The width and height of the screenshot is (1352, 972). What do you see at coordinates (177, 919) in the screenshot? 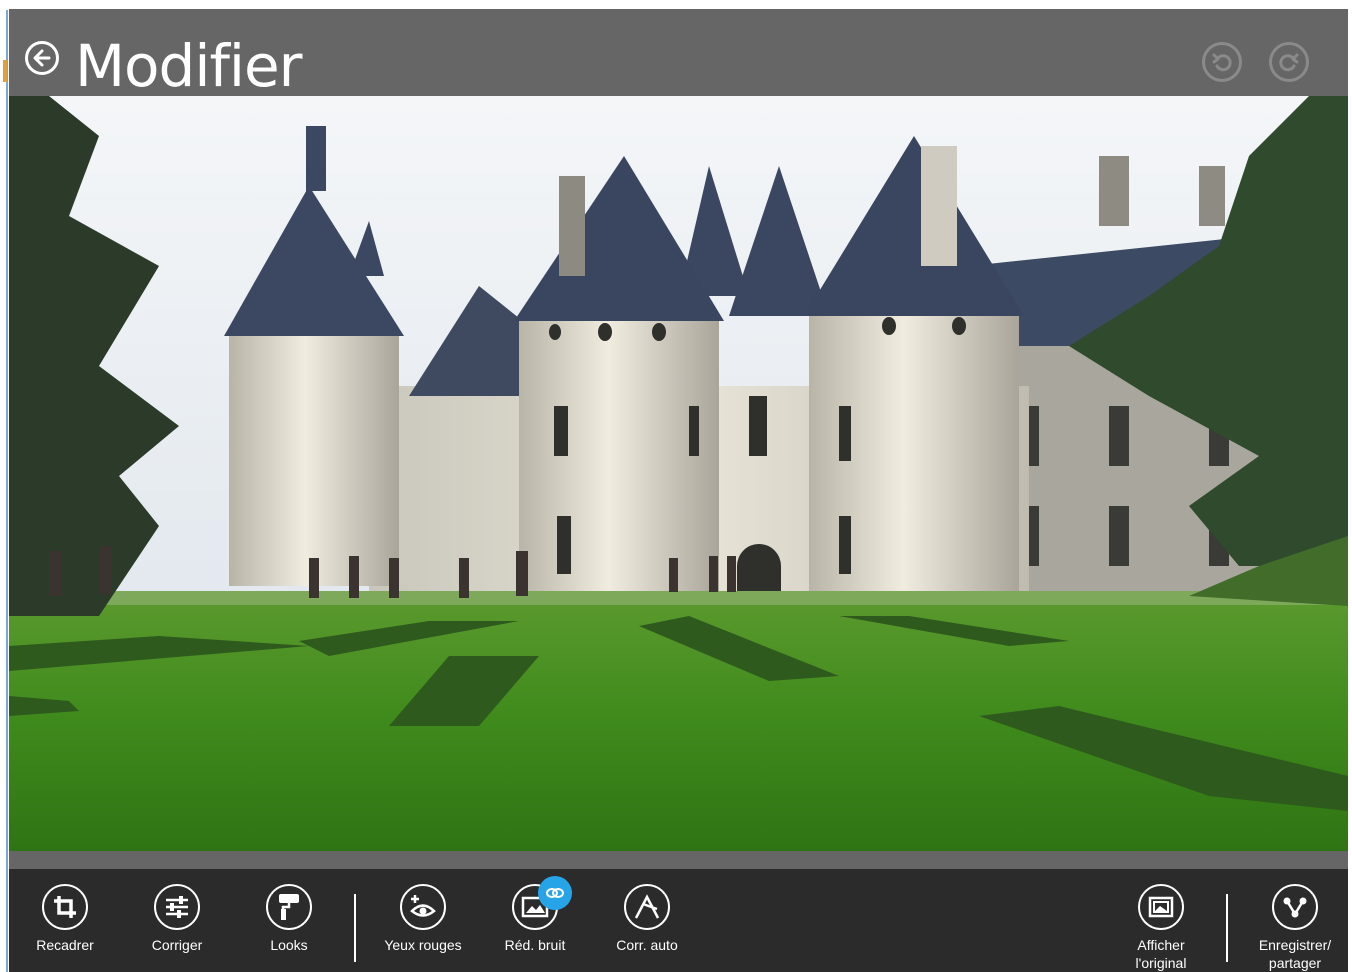
I see `corriger-button: Corriger` at bounding box center [177, 919].